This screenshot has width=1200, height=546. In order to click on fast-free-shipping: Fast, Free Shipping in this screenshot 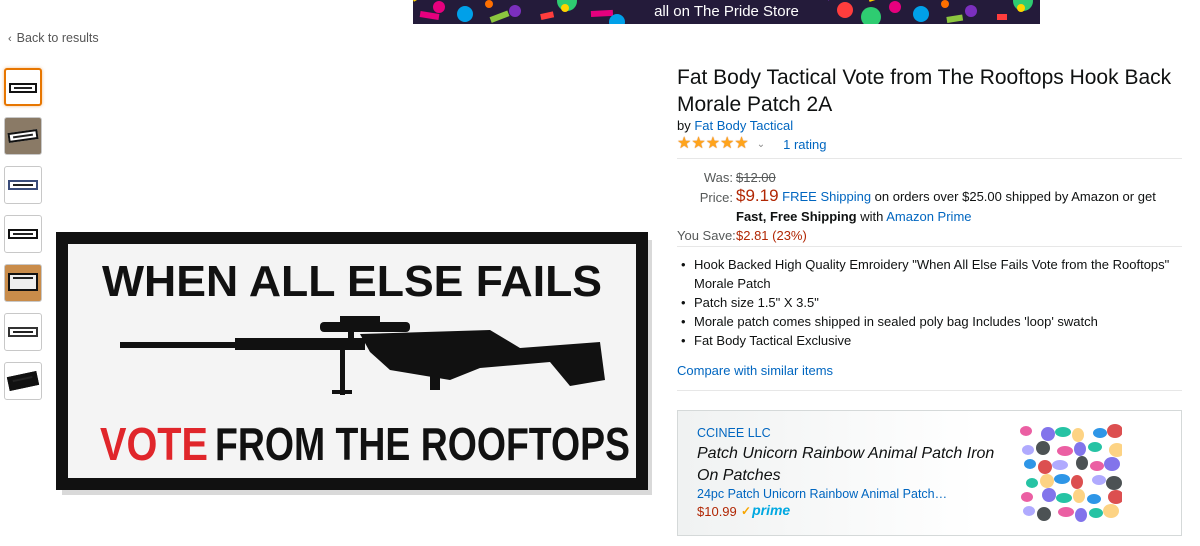, I will do `click(796, 216)`.